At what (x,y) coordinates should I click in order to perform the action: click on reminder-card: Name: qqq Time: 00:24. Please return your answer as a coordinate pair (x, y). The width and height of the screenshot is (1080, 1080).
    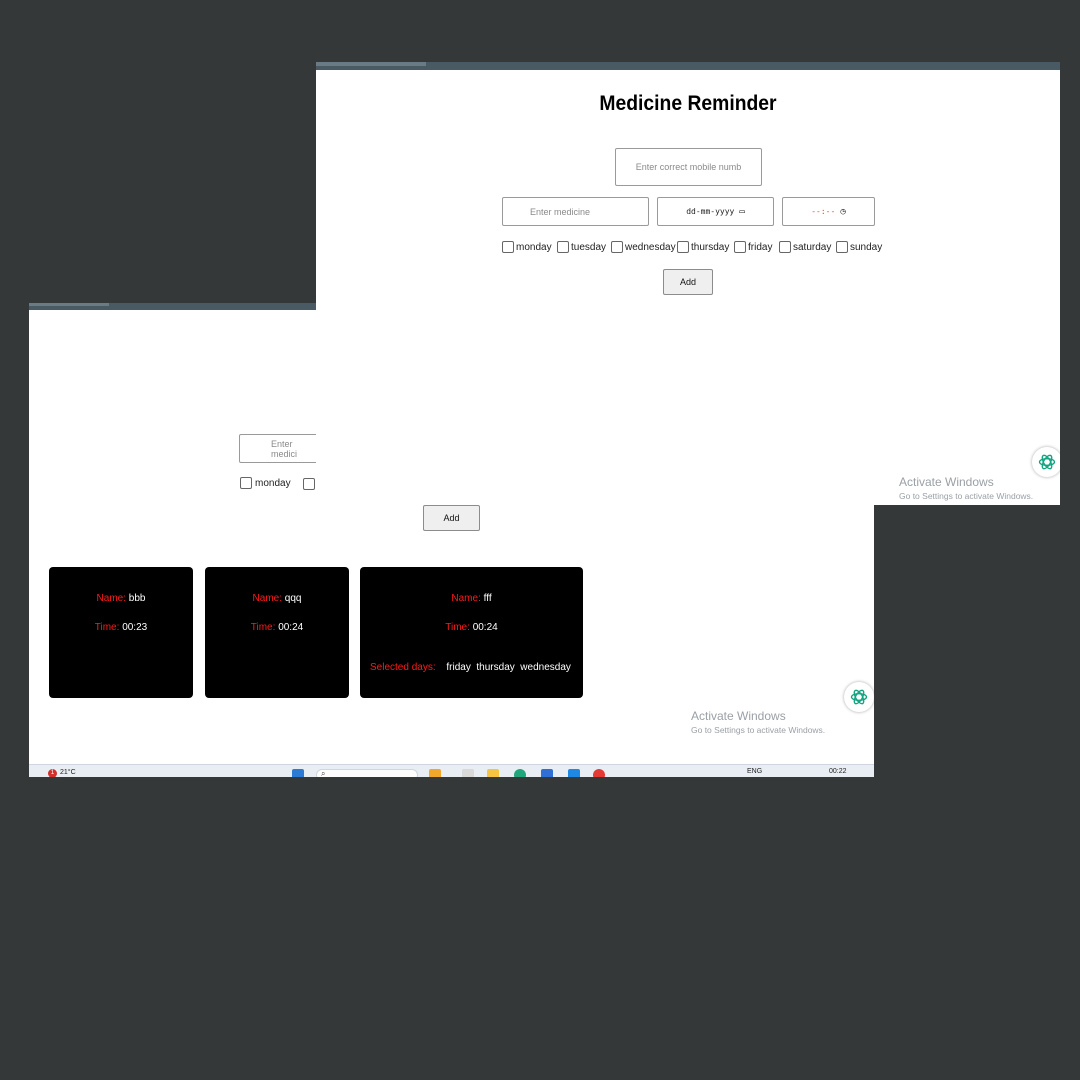
    Looking at the image, I should click on (277, 632).